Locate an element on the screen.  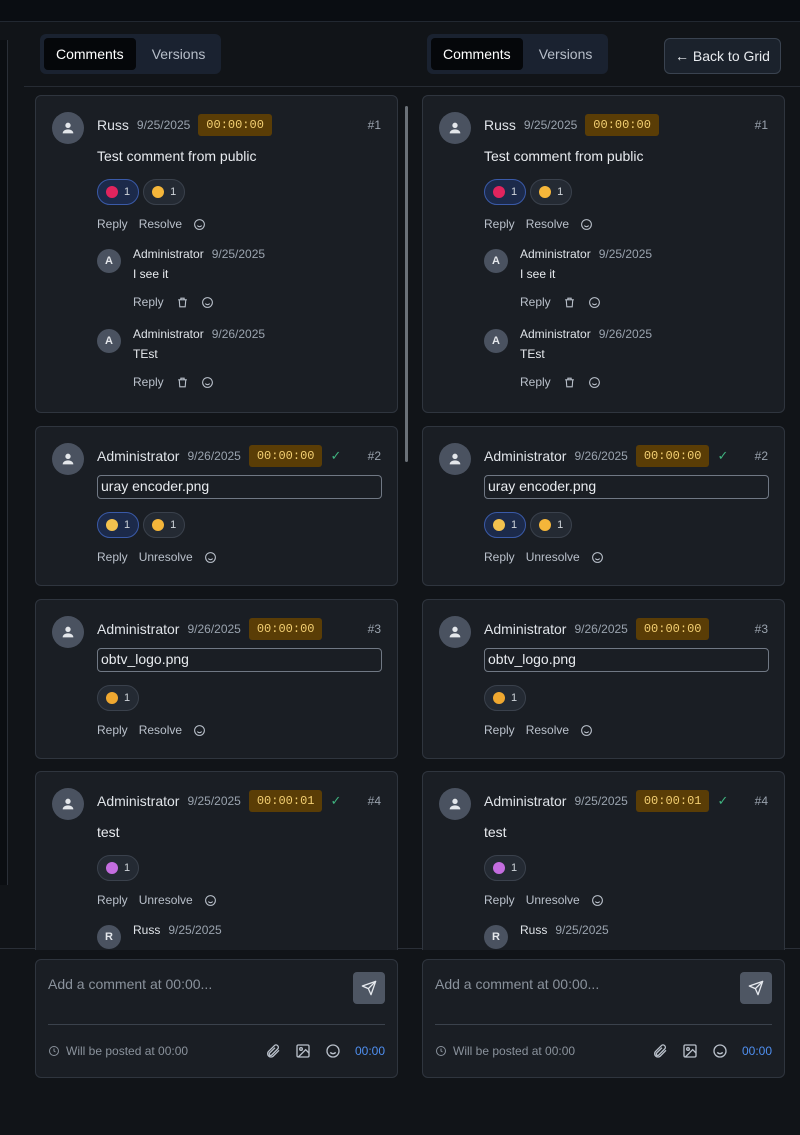
reply-date: 9/25/2025 is located at coordinates (582, 930).